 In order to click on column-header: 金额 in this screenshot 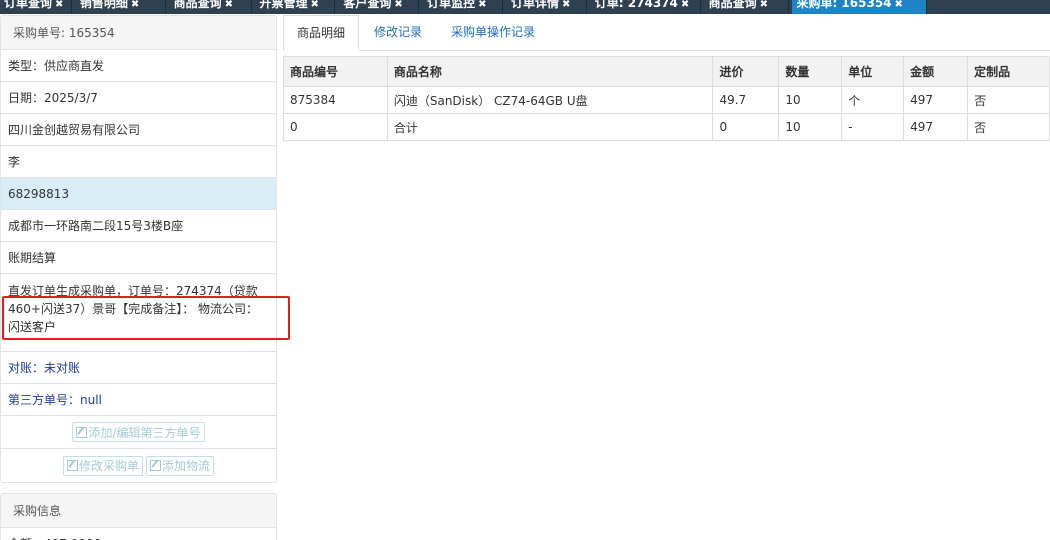, I will do `click(936, 71)`.